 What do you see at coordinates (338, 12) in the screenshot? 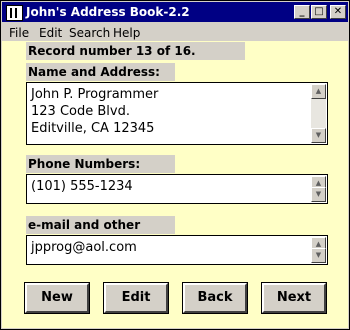
I see `close-button: ✕` at bounding box center [338, 12].